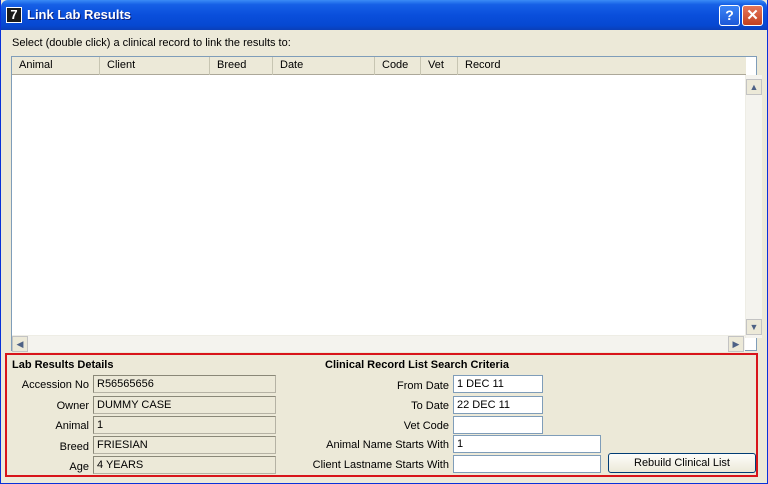 The width and height of the screenshot is (768, 484). I want to click on age-label: Age, so click(79, 467).